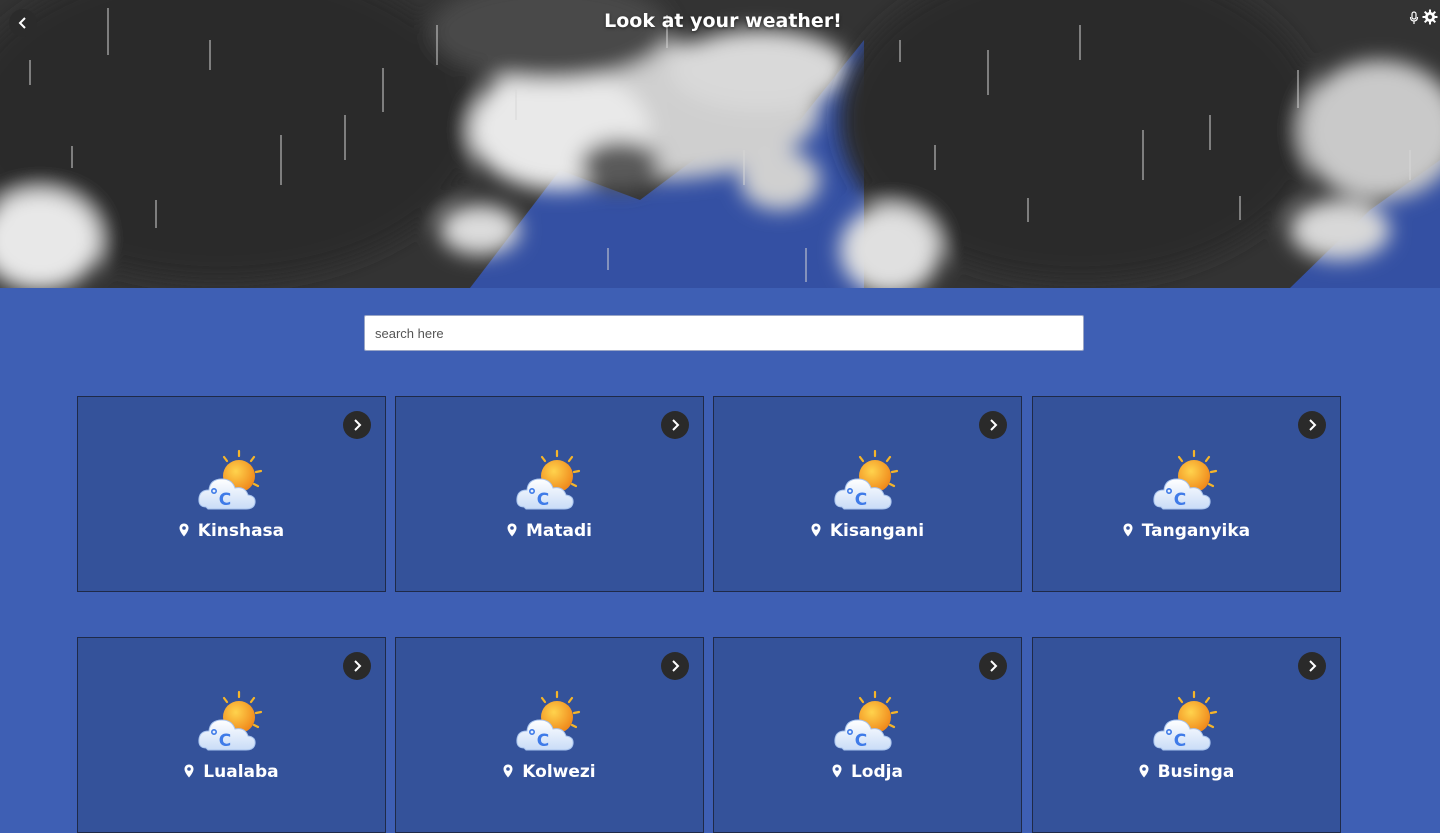  I want to click on city-label: Matadi, so click(549, 531).